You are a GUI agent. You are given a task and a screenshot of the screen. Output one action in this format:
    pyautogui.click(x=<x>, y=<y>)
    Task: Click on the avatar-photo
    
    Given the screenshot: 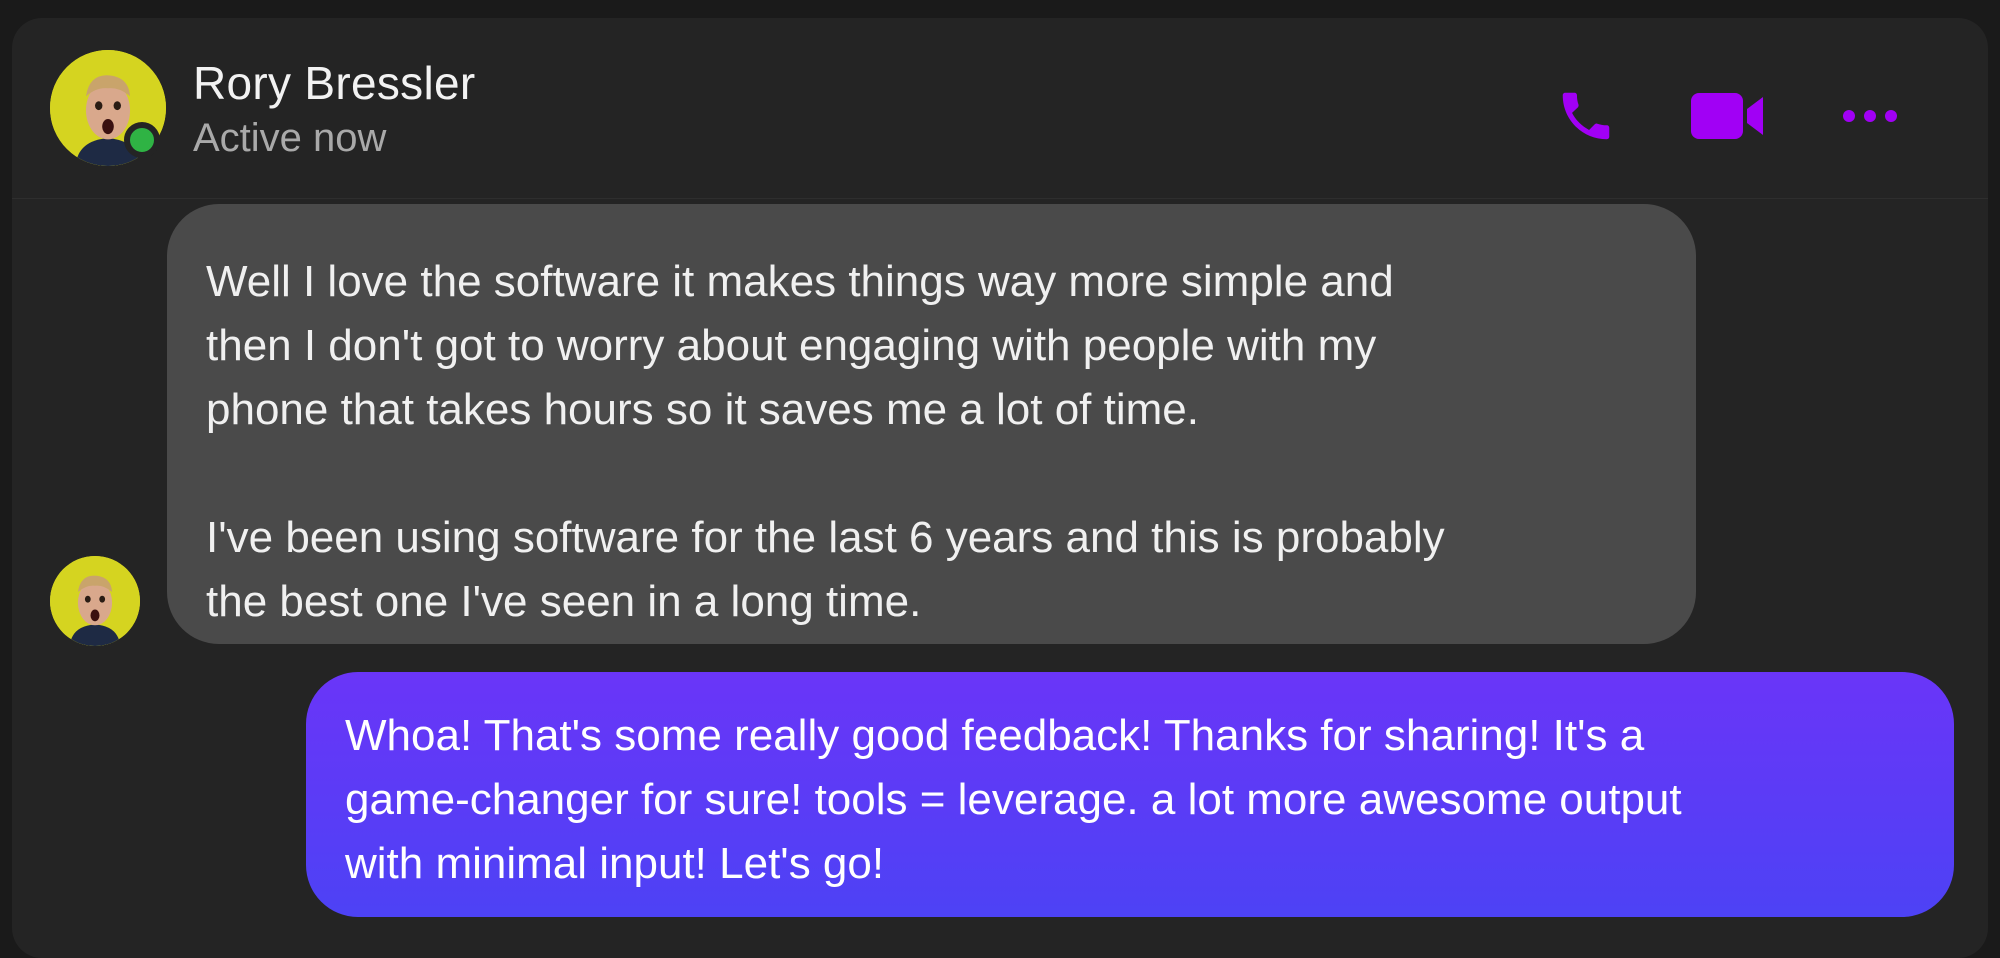 What is the action you would take?
    pyautogui.click(x=95, y=601)
    